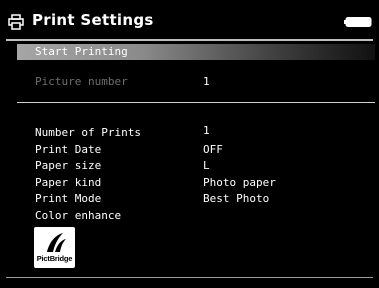  I want to click on setting-label: Number of Prints, so click(88, 132).